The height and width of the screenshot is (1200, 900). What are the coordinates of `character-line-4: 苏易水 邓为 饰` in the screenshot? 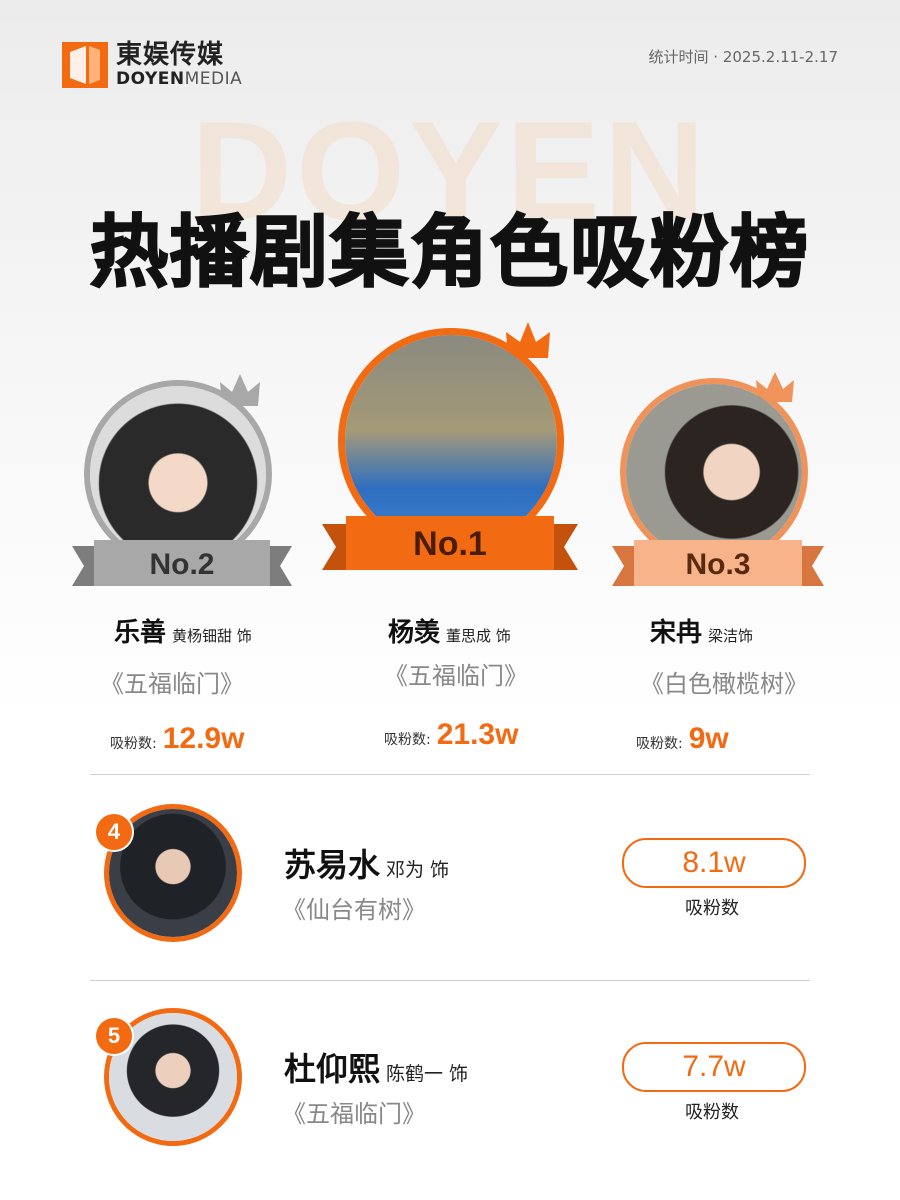 It's located at (366, 863).